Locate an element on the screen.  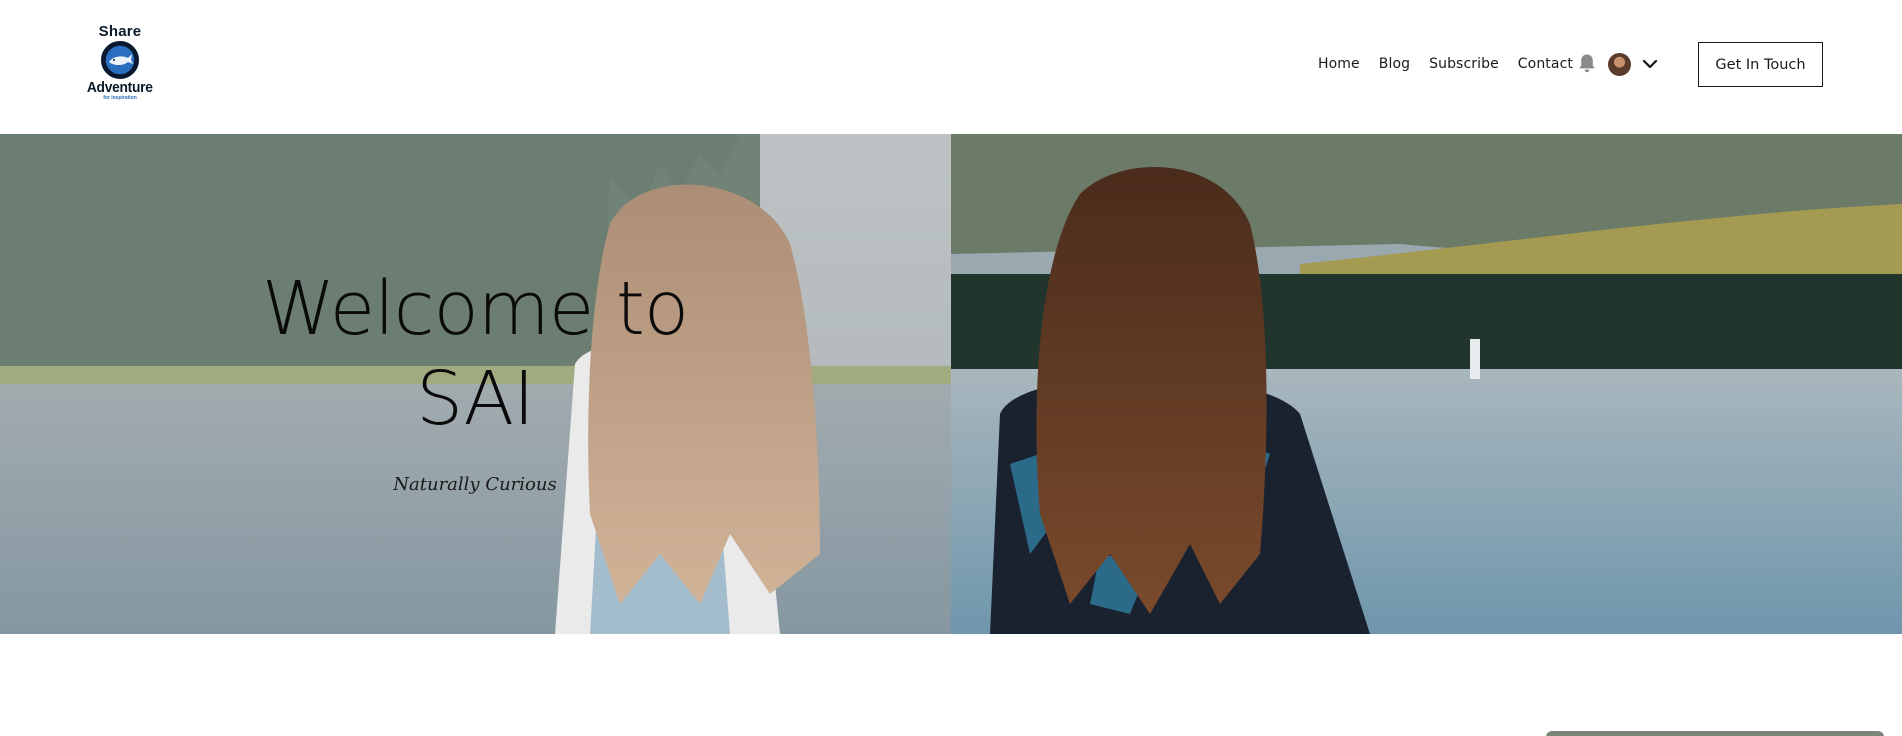
hero-title-line2: SAI is located at coordinates (475, 399).